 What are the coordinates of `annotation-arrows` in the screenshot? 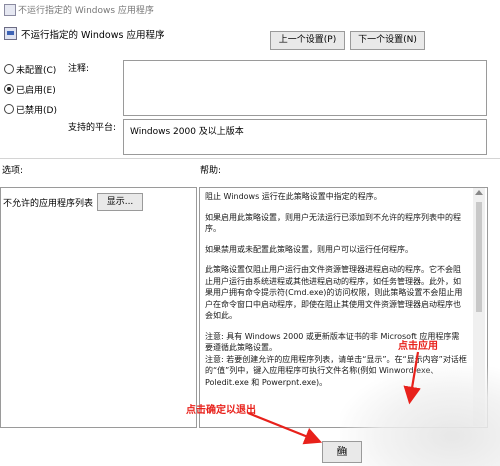 It's located at (334, 398).